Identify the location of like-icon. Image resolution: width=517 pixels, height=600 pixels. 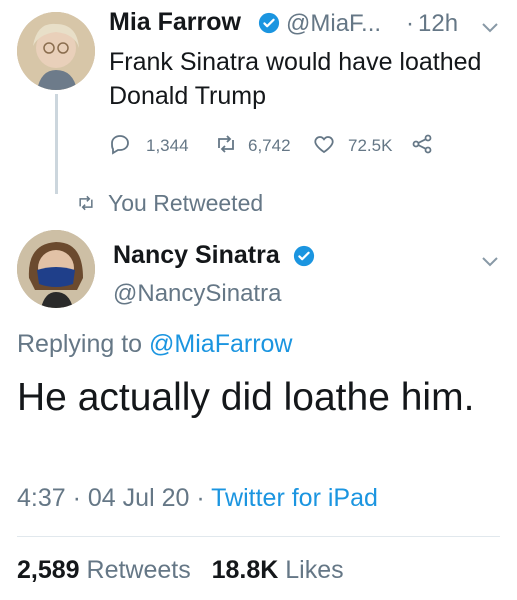
(324, 144).